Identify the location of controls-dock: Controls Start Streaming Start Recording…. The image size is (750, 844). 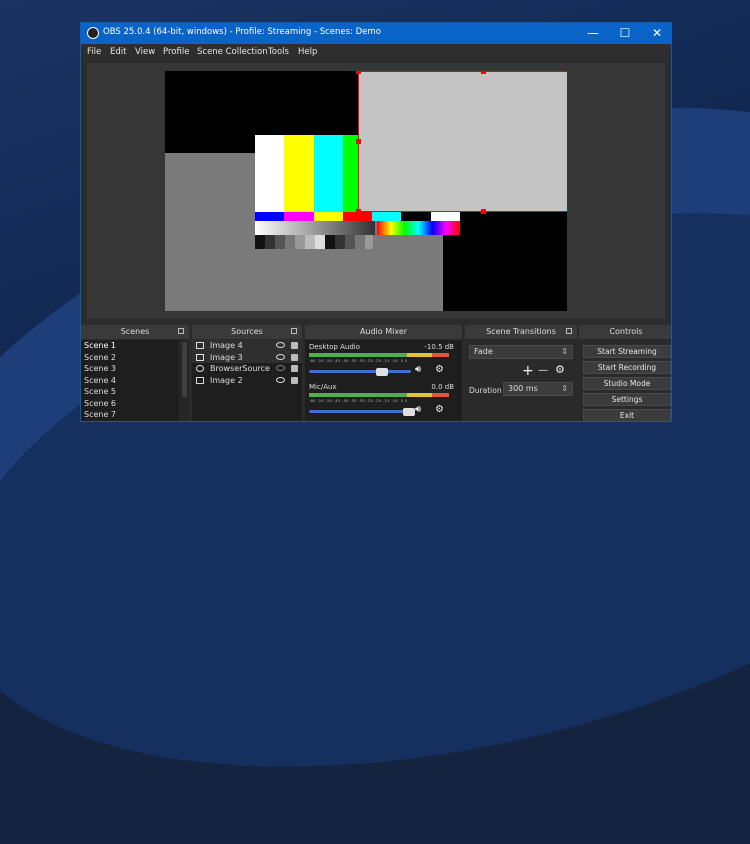
(625, 373).